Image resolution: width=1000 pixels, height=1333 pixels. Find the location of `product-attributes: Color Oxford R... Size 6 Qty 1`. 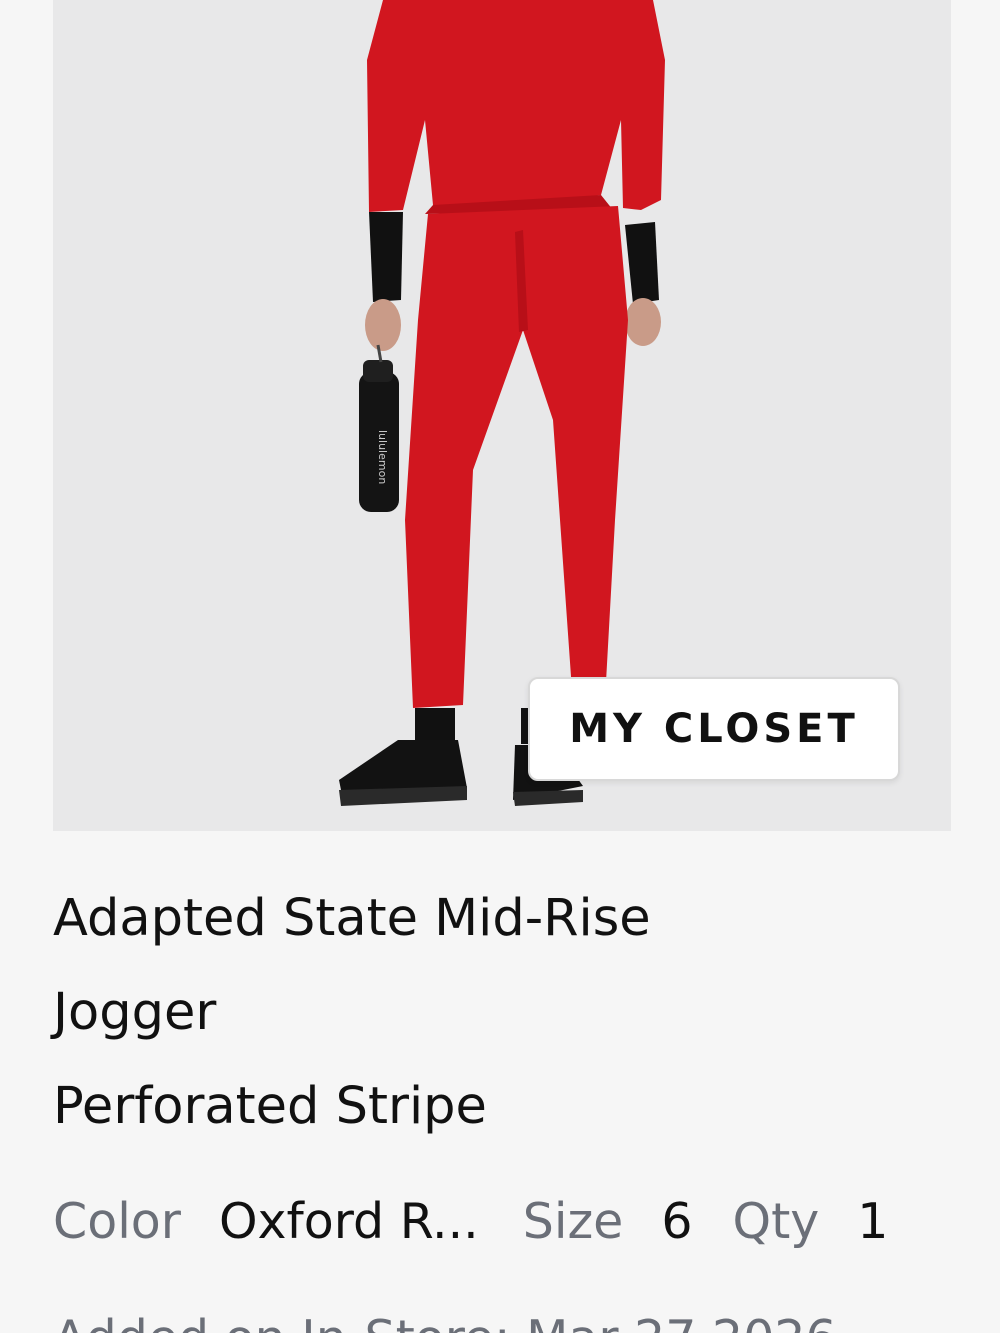

product-attributes: Color Oxford R... Size 6 Qty 1 is located at coordinates (470, 1221).